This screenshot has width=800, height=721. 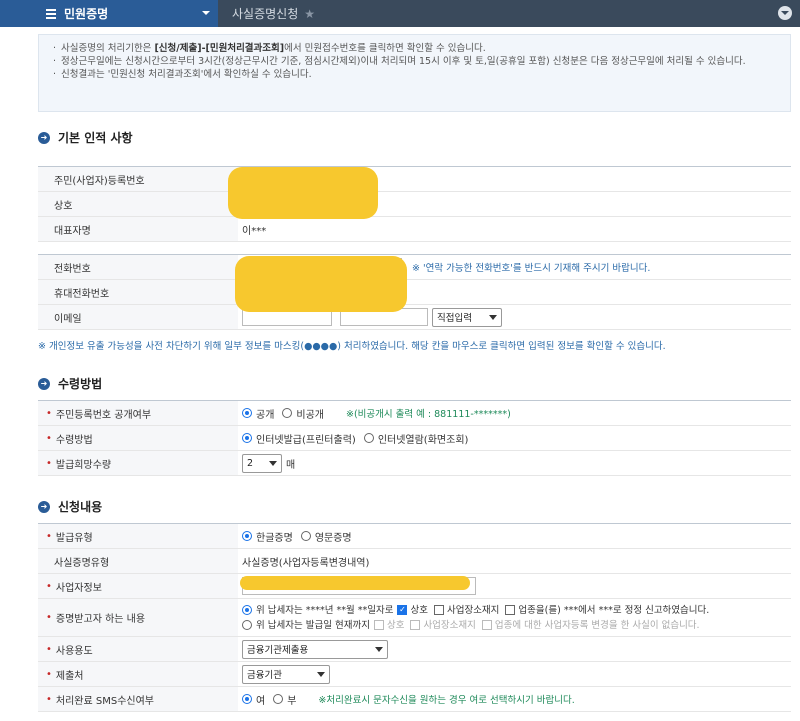 What do you see at coordinates (138, 413) in the screenshot?
I see `disclose-label: 주민등록번호 공개여부` at bounding box center [138, 413].